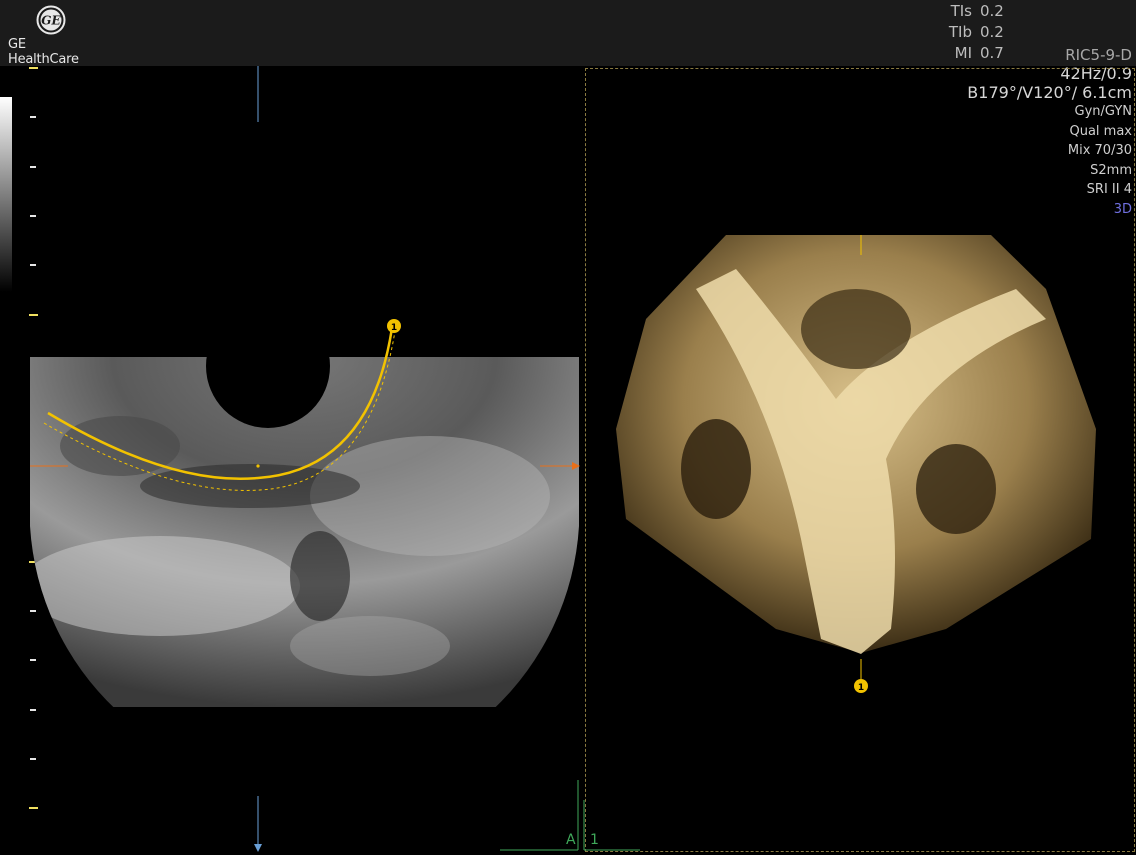 Image resolution: width=1136 pixels, height=855 pixels. What do you see at coordinates (1098, 55) in the screenshot?
I see `probe-name: RIC5-9-D` at bounding box center [1098, 55].